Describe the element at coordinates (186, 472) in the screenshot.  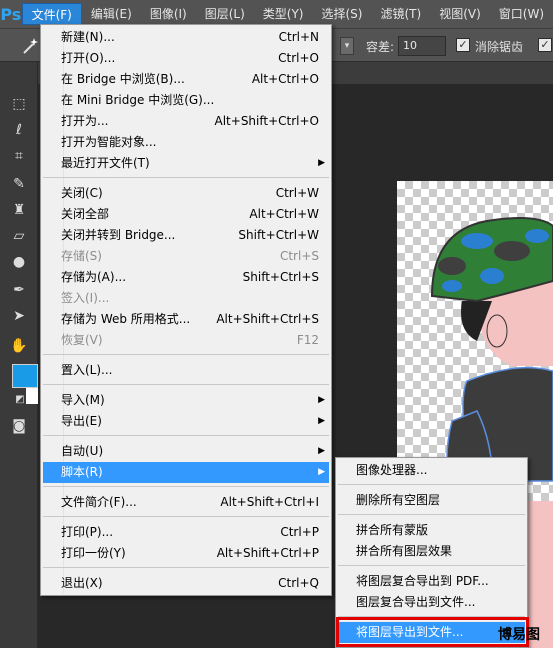
I see `menu-item-scripts: 脚本(R) ▶` at that location.